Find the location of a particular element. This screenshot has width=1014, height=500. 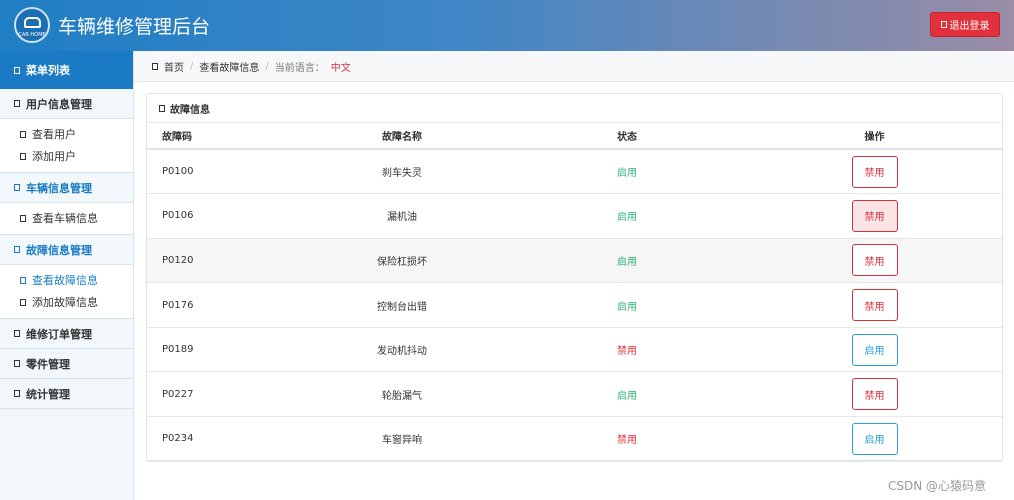

logout-icon is located at coordinates (943, 24).